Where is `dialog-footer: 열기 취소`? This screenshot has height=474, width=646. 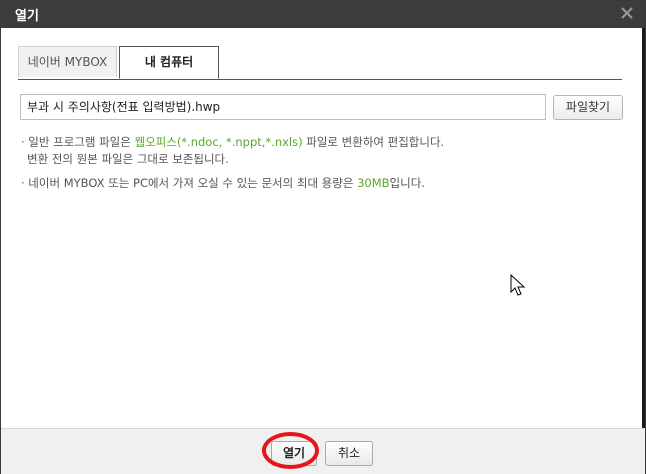 dialog-footer: 열기 취소 is located at coordinates (323, 451).